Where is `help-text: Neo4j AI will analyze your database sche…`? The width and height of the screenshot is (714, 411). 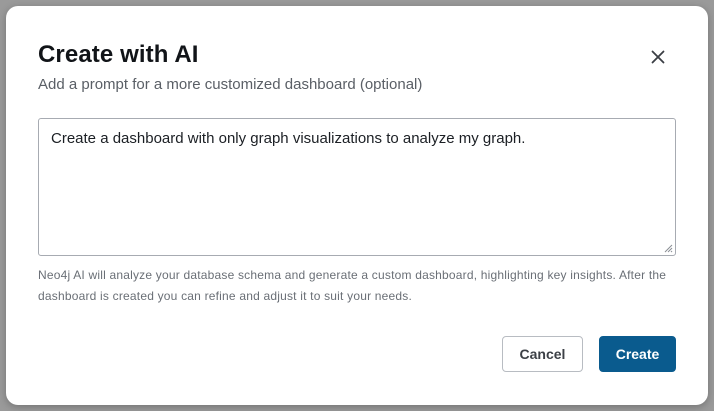
help-text: Neo4j AI will analyze your database sche… is located at coordinates (352, 285).